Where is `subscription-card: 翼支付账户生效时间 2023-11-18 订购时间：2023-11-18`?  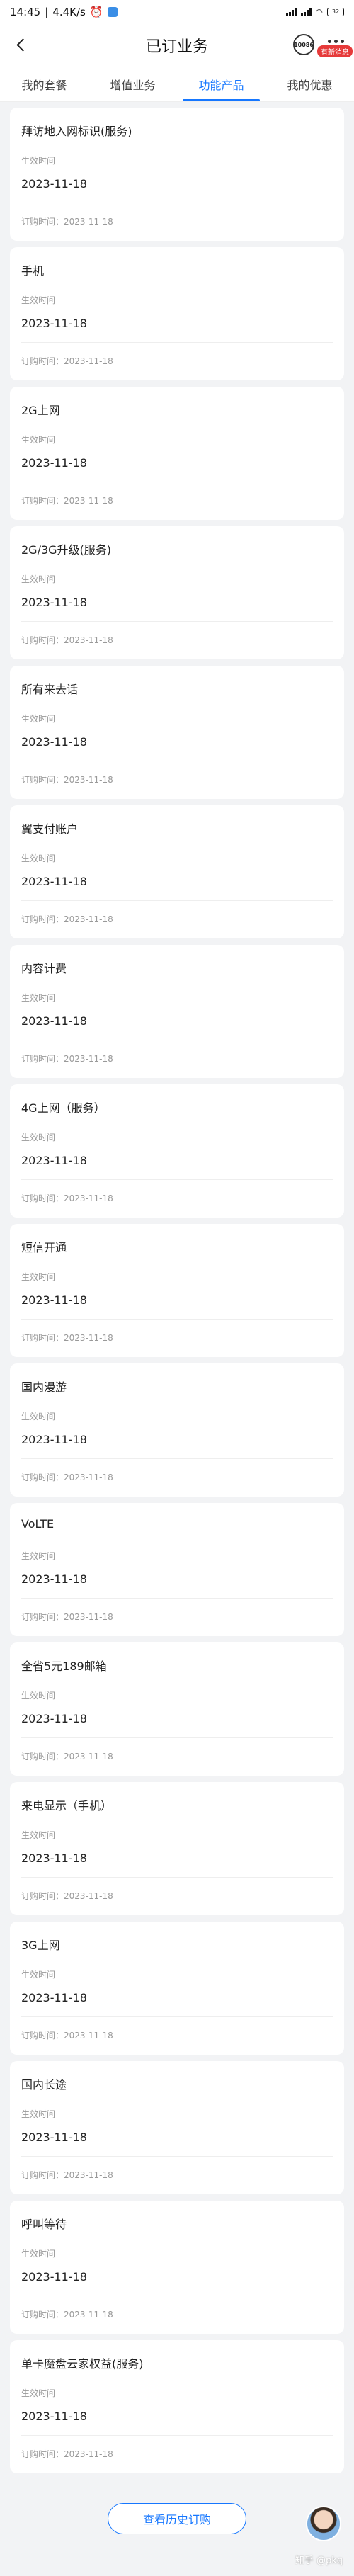 subscription-card: 翼支付账户生效时间 2023-11-18 订购时间：2023-11-18 is located at coordinates (177, 872).